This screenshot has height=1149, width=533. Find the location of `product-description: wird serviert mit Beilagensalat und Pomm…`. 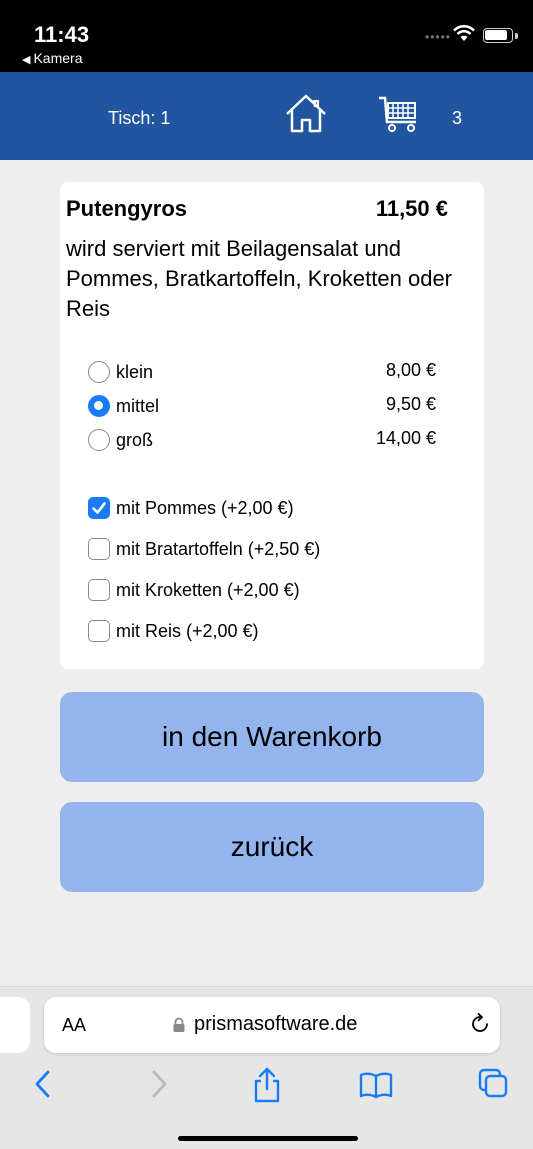

product-description: wird serviert mit Beilagensalat und Pomm… is located at coordinates (259, 278).